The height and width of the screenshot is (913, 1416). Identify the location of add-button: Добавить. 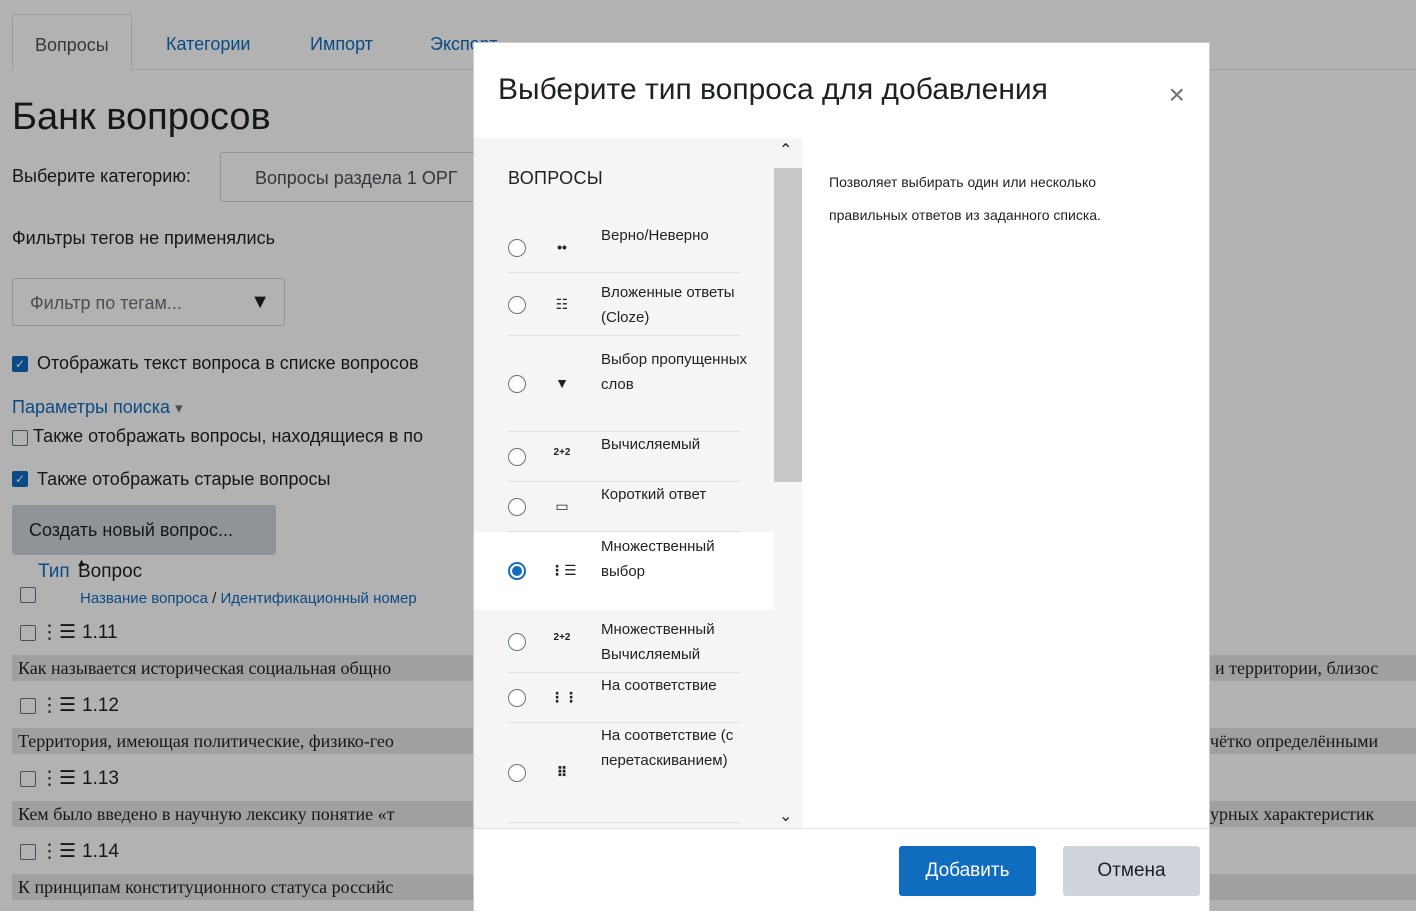
(967, 871).